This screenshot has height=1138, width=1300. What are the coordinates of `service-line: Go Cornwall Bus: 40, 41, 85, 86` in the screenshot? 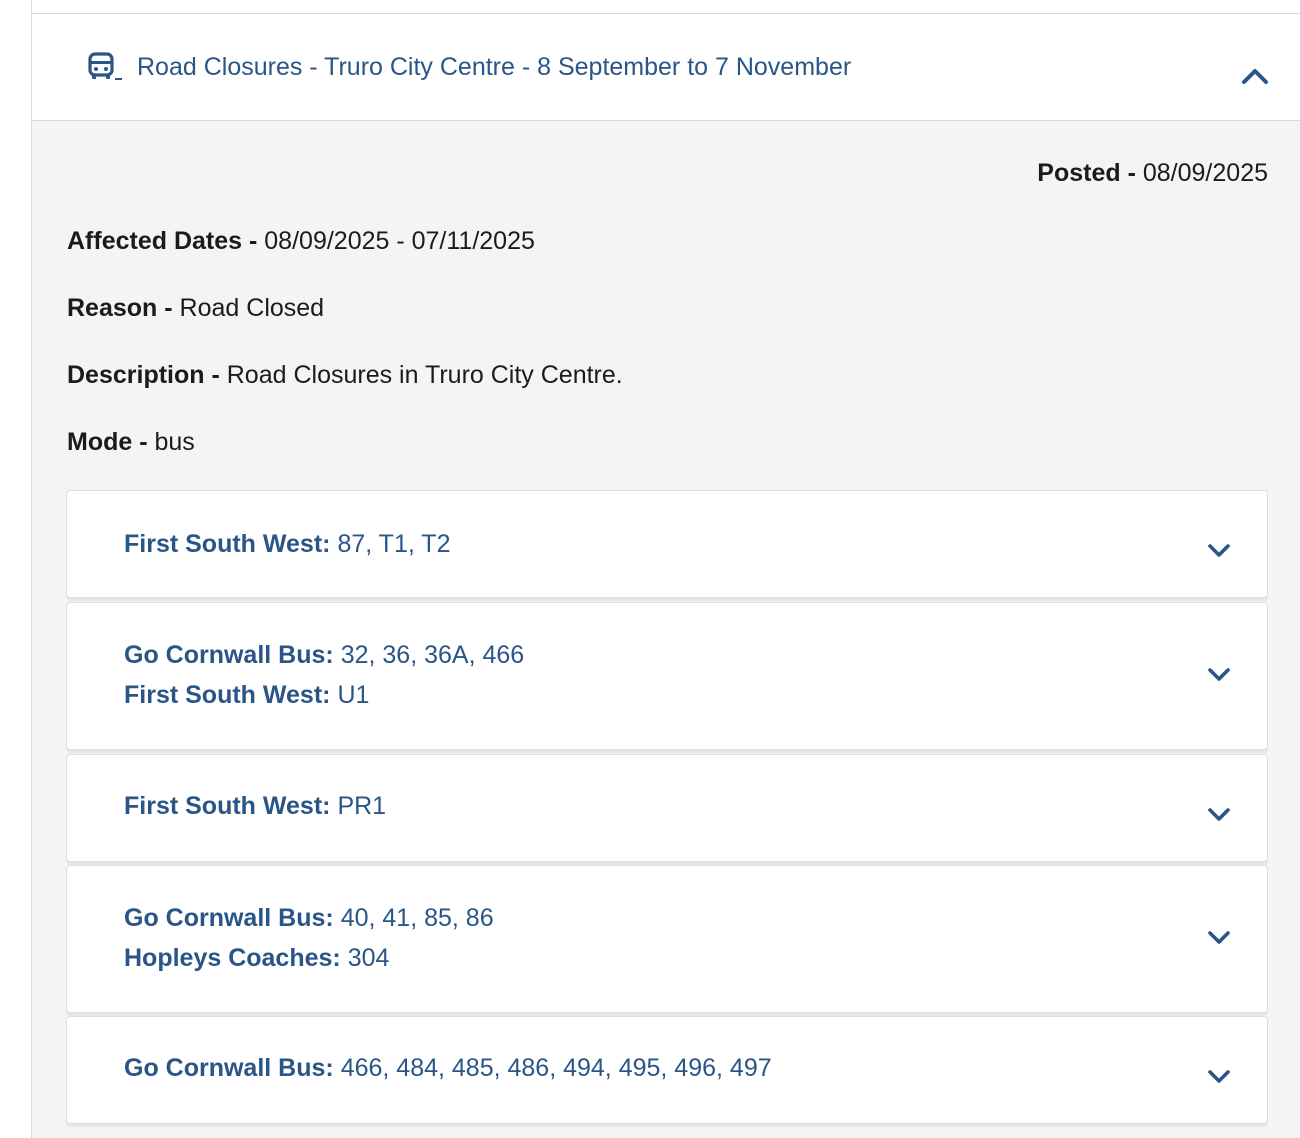 It's located at (309, 918).